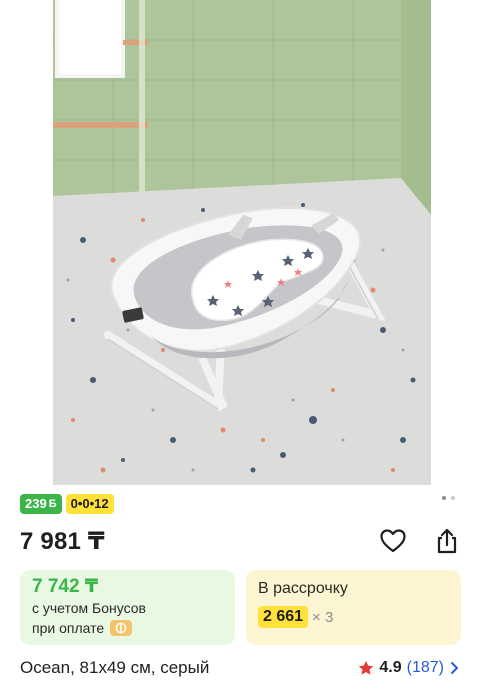  I want to click on installment-multiplier: × 3, so click(323, 617).